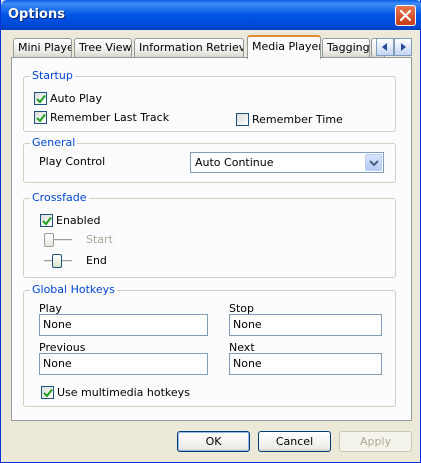 This screenshot has width=421, height=463. I want to click on stop-hotkey-field: None, so click(305, 325).